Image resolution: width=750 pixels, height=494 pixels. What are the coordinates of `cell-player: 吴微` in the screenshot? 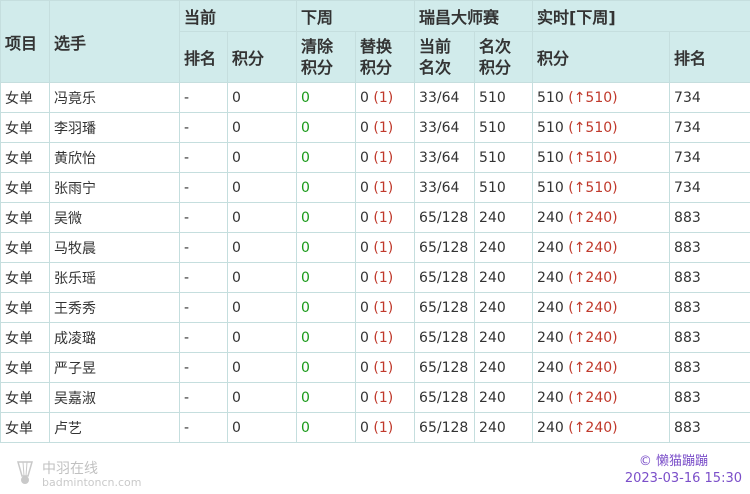 It's located at (114, 217).